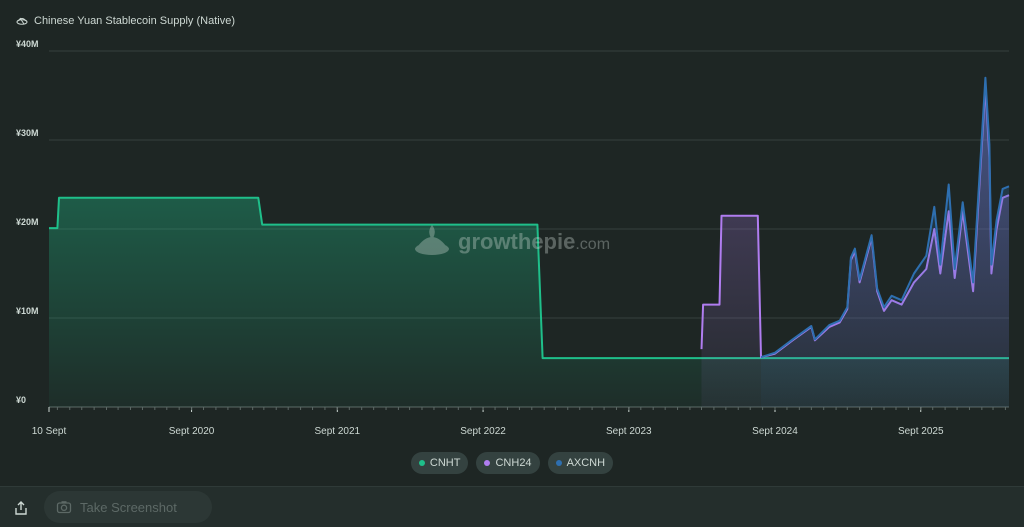 Image resolution: width=1024 pixels, height=527 pixels. I want to click on watermark: growthepie.com, so click(511, 242).